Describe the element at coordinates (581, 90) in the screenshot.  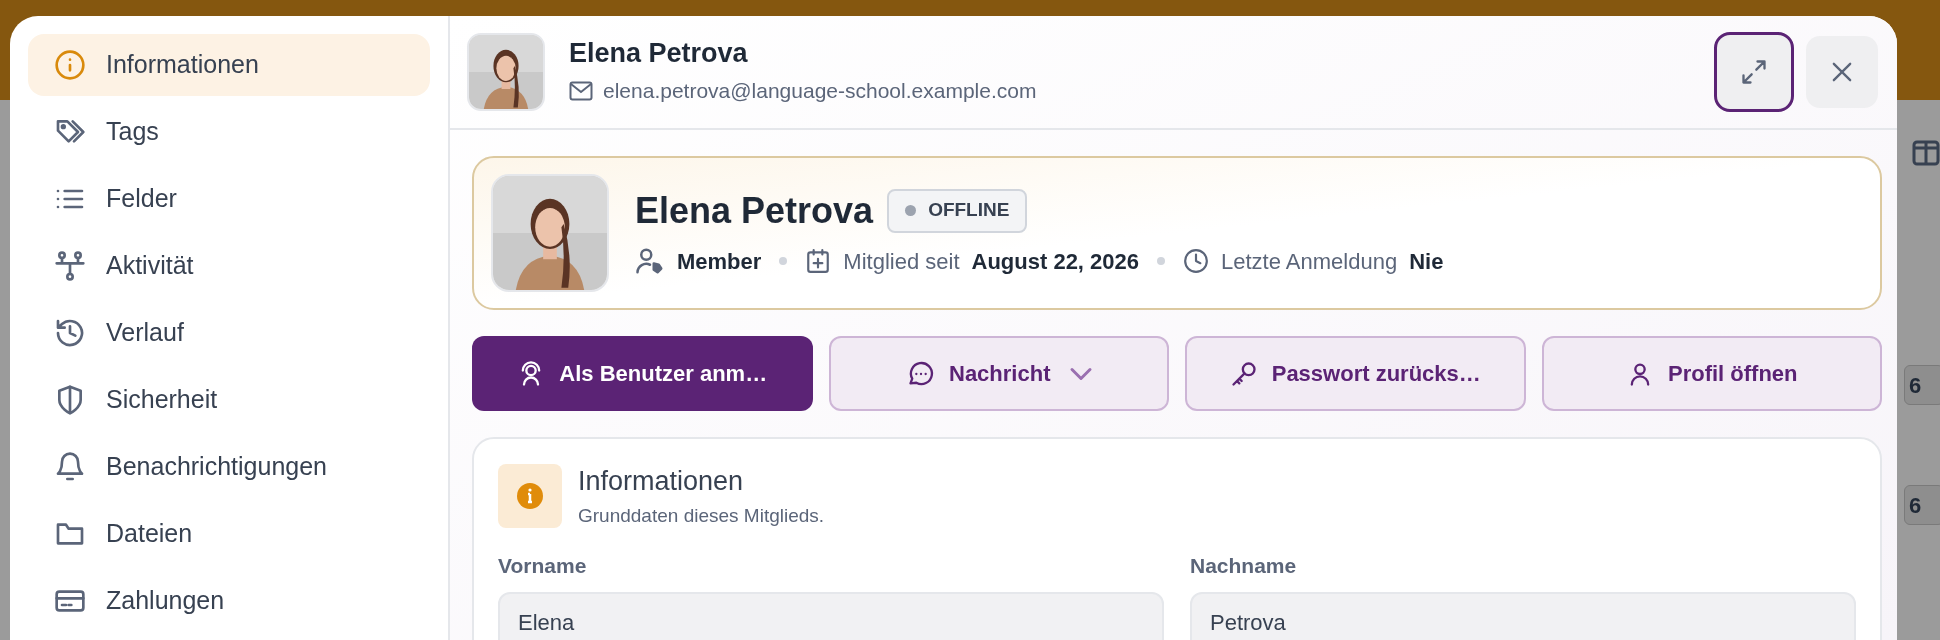
I see `mail-icon` at that location.